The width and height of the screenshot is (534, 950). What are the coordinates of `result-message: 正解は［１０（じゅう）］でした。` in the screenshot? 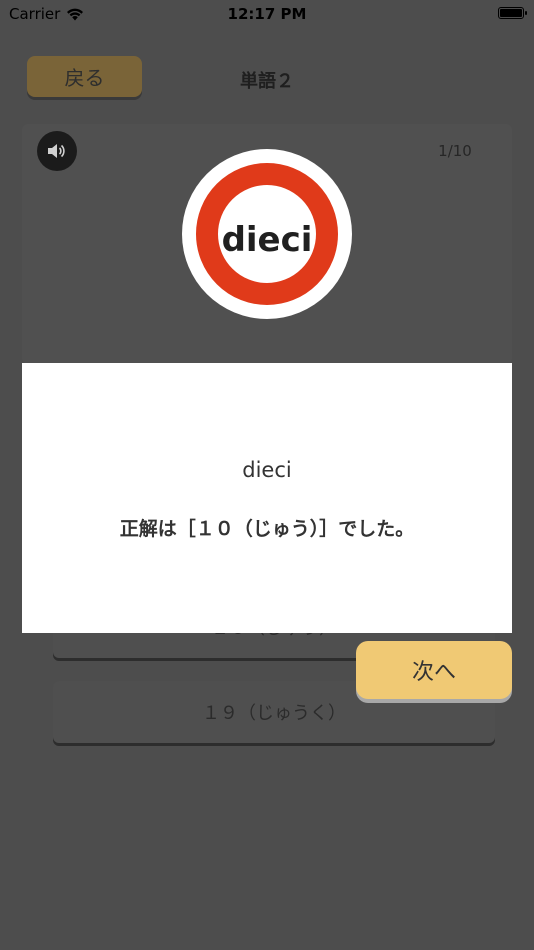 It's located at (267, 529).